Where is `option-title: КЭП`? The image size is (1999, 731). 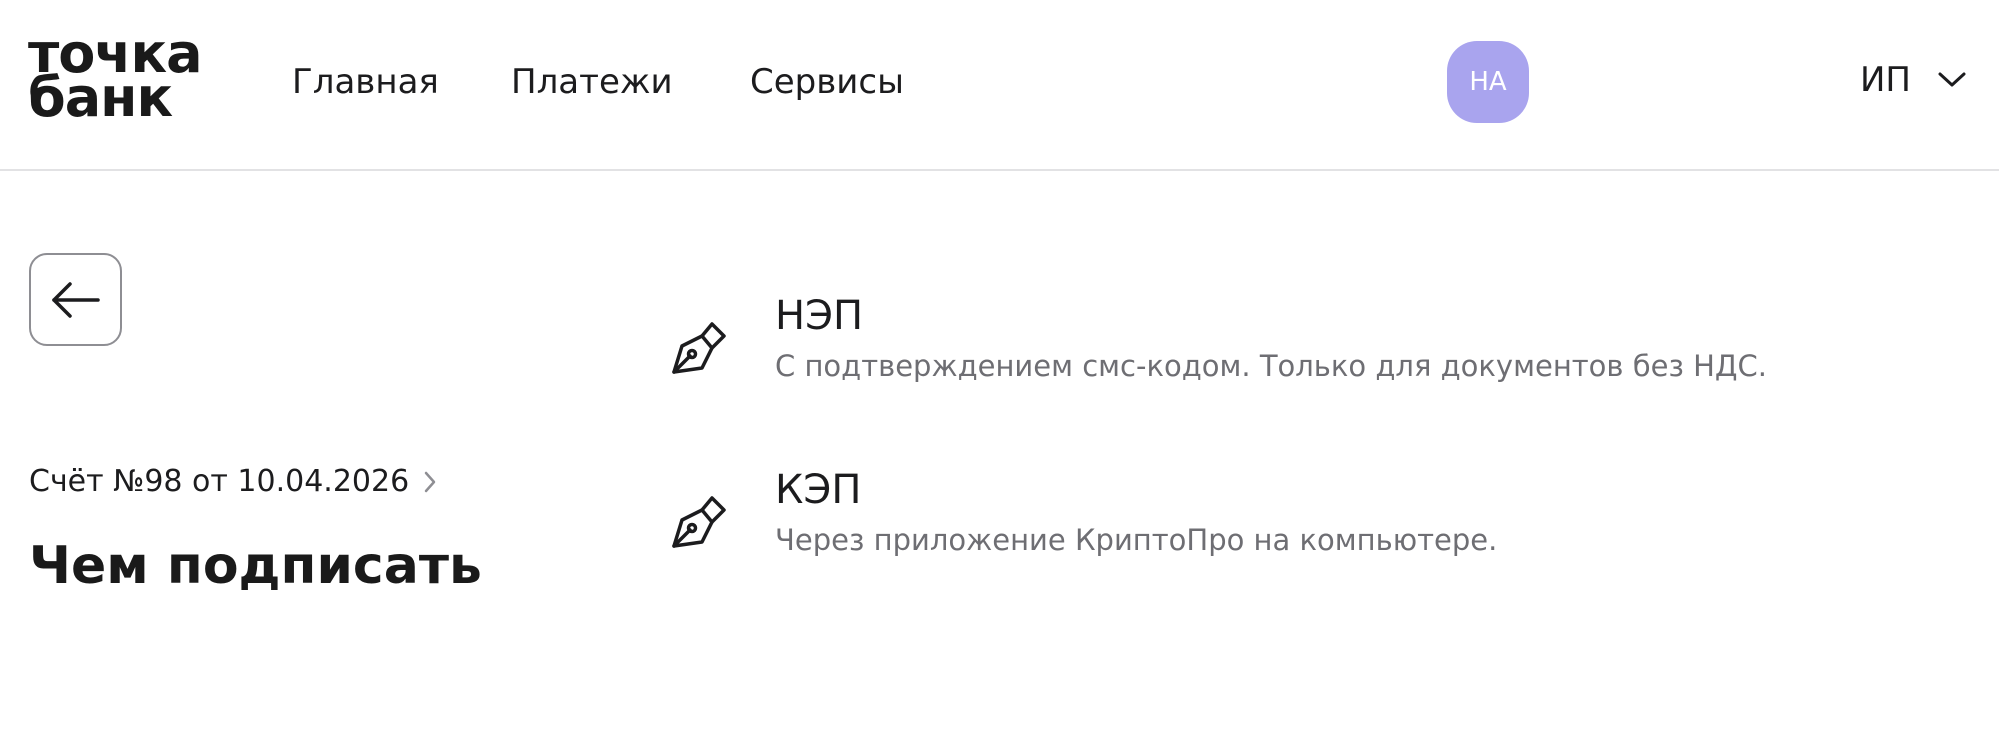 option-title: КЭП is located at coordinates (818, 490).